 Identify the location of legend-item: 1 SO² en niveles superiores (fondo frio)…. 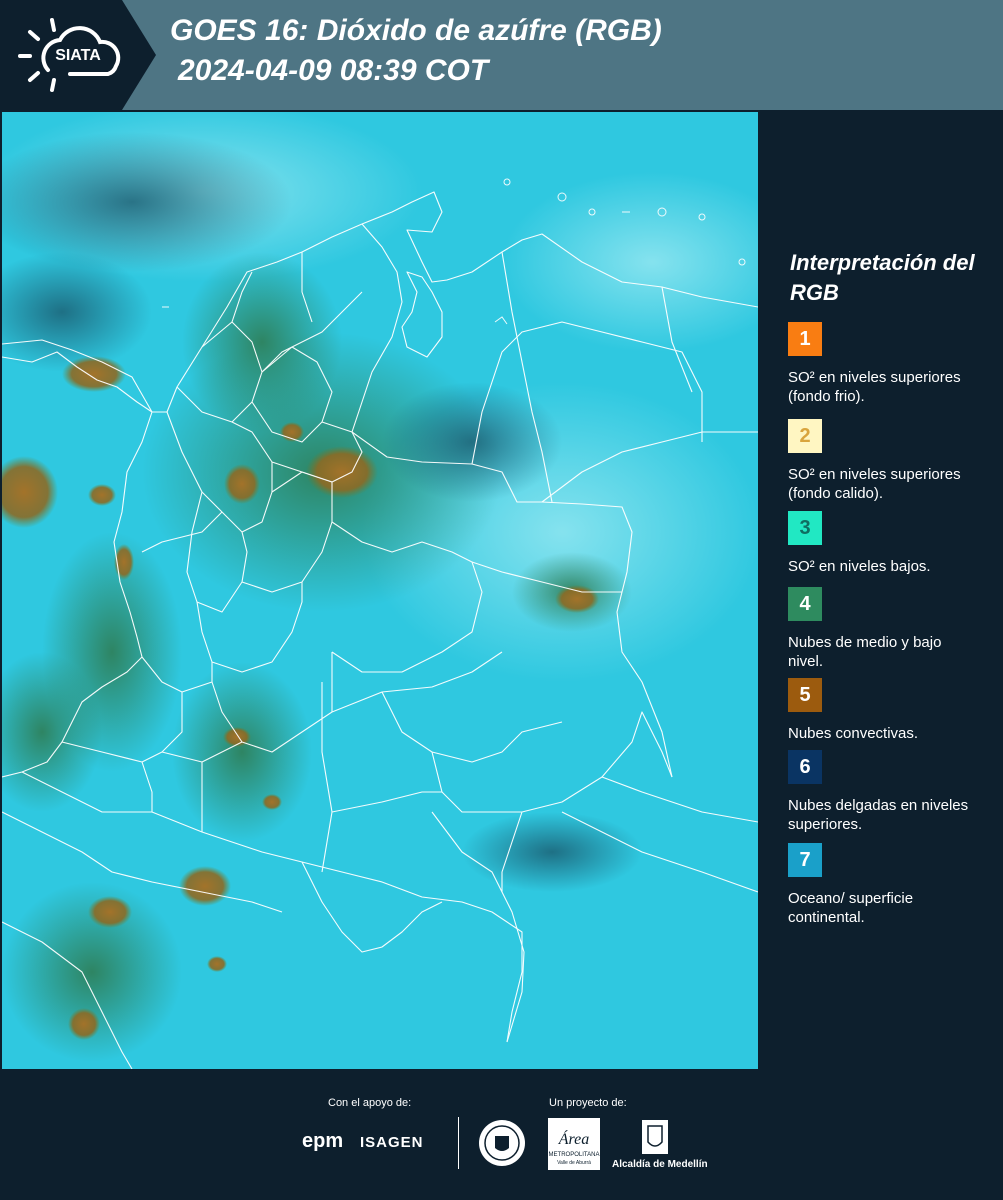
(888, 364).